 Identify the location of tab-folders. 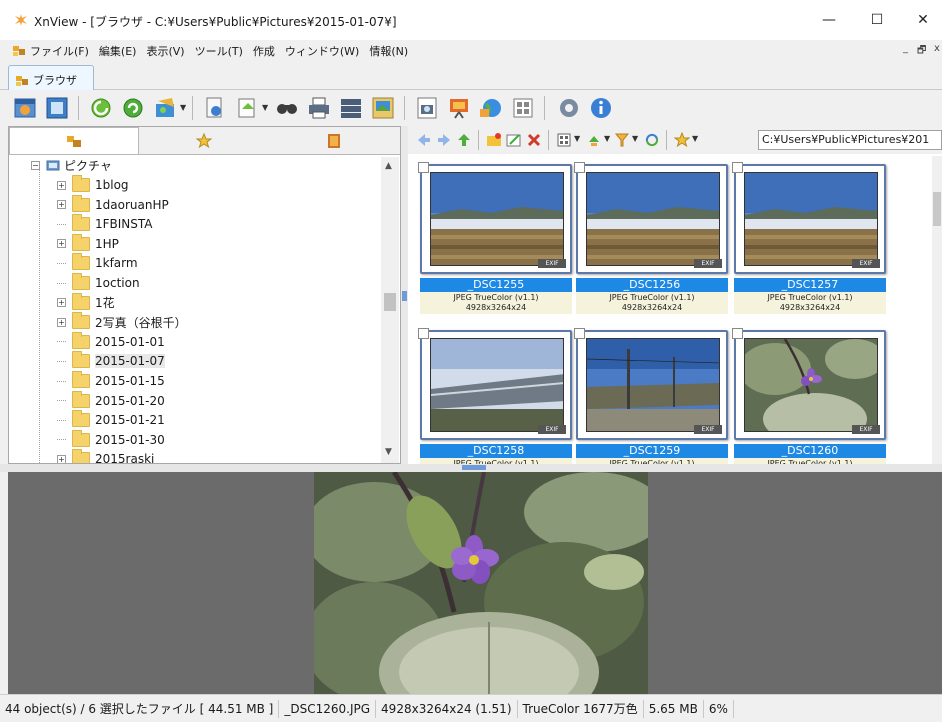
(74, 140).